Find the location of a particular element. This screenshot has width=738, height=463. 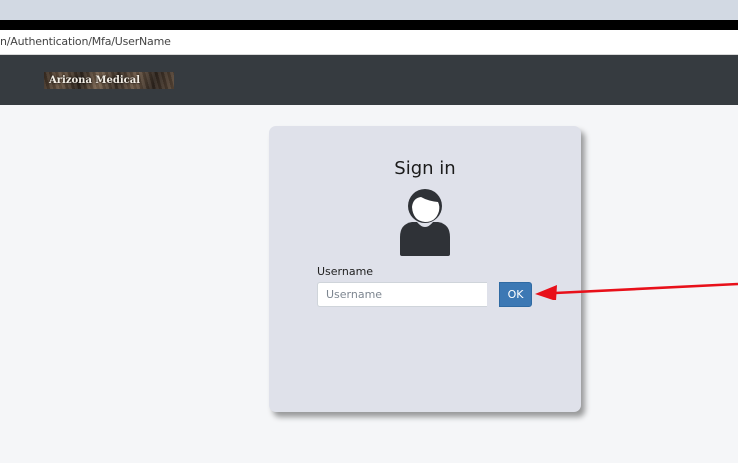

brand-logo: Arizona Medical Board is located at coordinates (109, 80).